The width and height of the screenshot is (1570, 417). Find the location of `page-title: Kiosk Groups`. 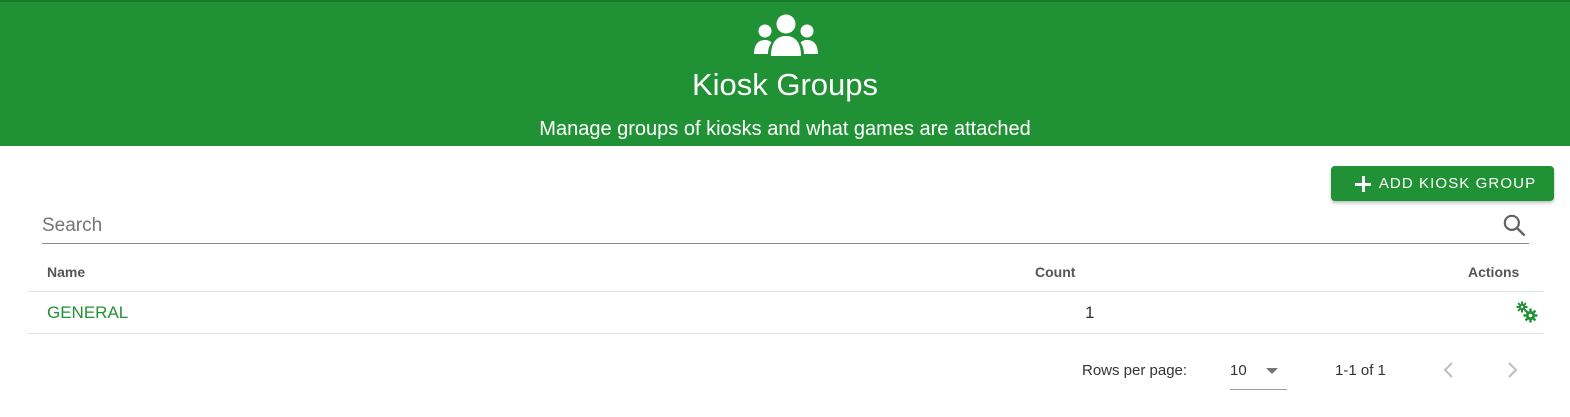

page-title: Kiosk Groups is located at coordinates (785, 84).